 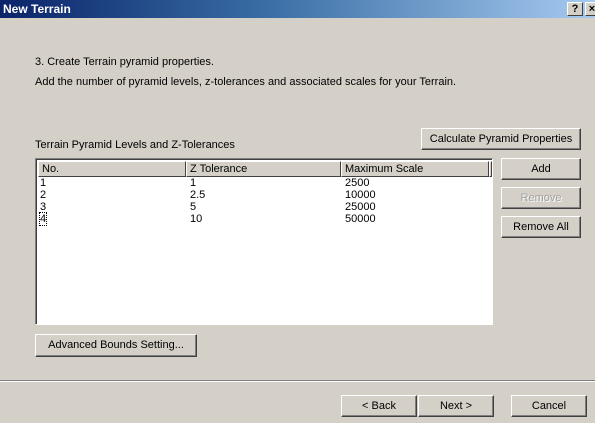 I want to click on cell-z-tolerance: 1, so click(x=193, y=183).